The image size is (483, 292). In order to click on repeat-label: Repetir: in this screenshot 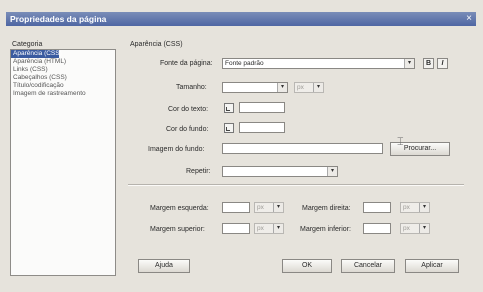, I will do `click(198, 171)`.